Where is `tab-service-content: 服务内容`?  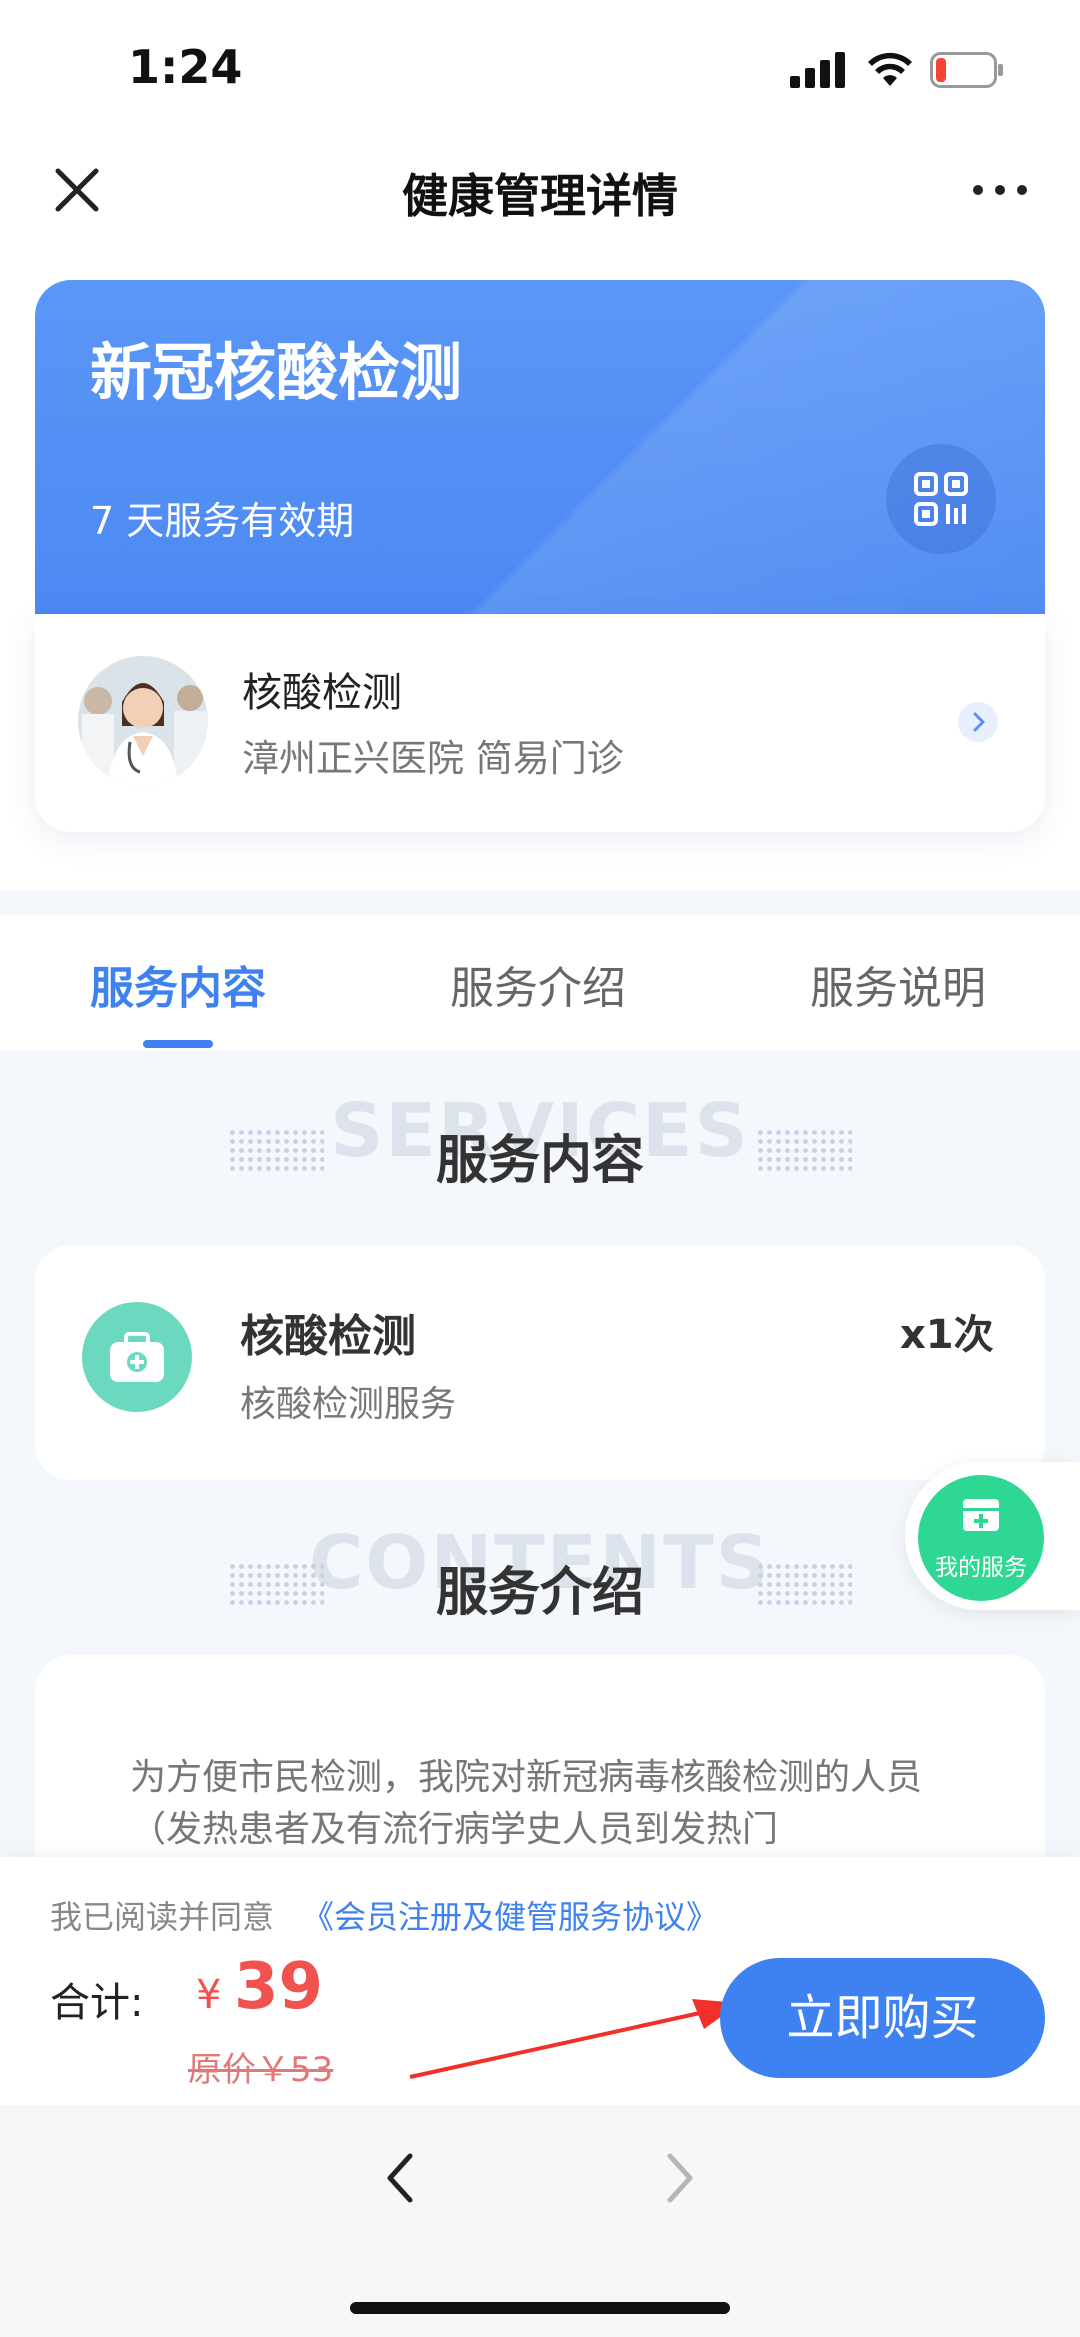
tab-service-content: 服务内容 is located at coordinates (178, 984).